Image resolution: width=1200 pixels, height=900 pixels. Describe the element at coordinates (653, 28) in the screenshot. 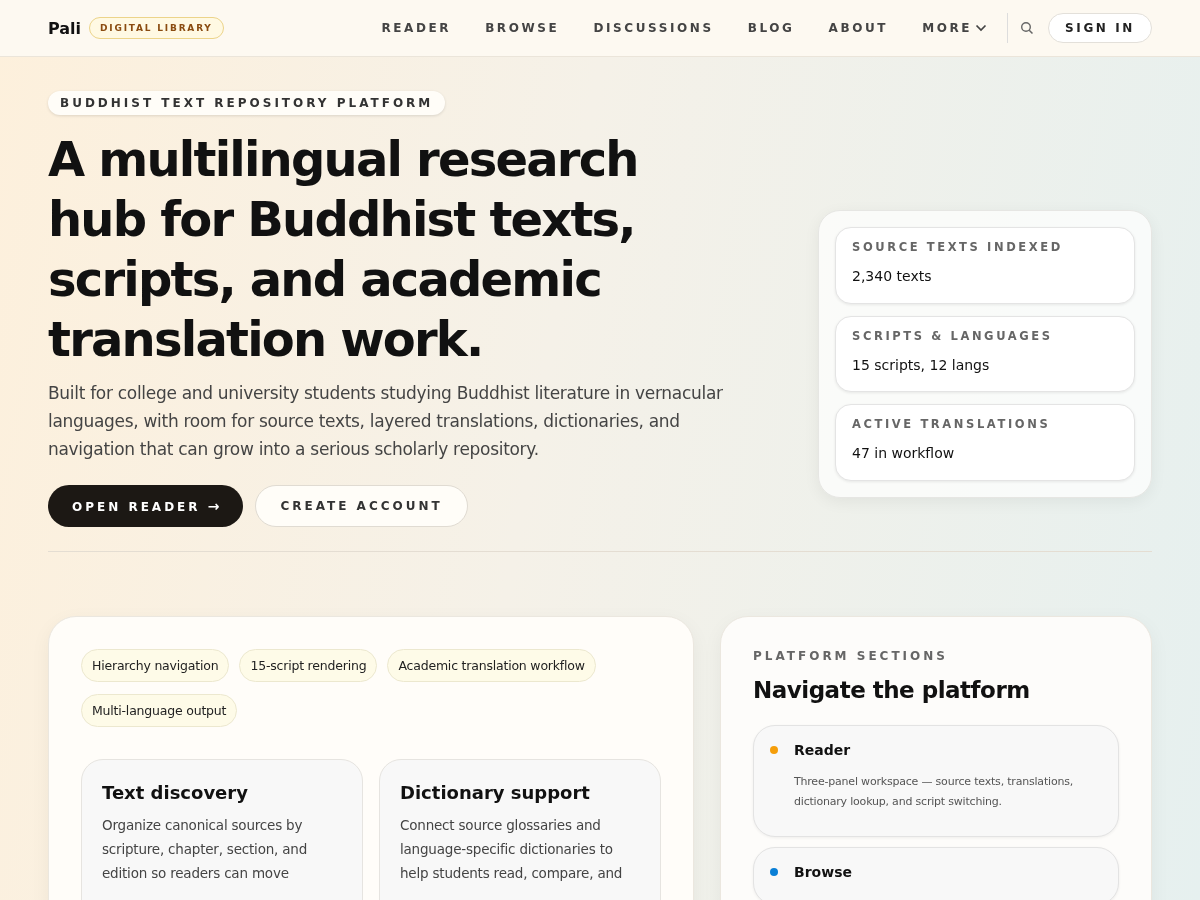

I see `nav-link: DISCUSSIONS` at that location.